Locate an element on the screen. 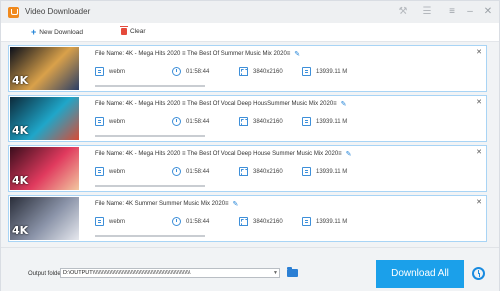  new-download-label: New Download is located at coordinates (61, 32).